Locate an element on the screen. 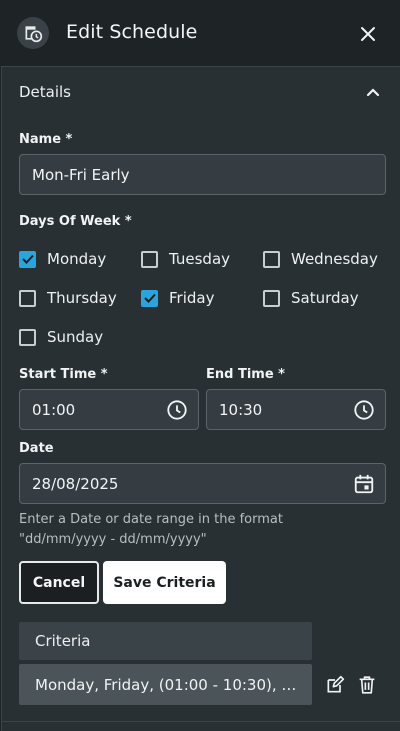 This screenshot has height=731, width=400. close-icon is located at coordinates (368, 34).